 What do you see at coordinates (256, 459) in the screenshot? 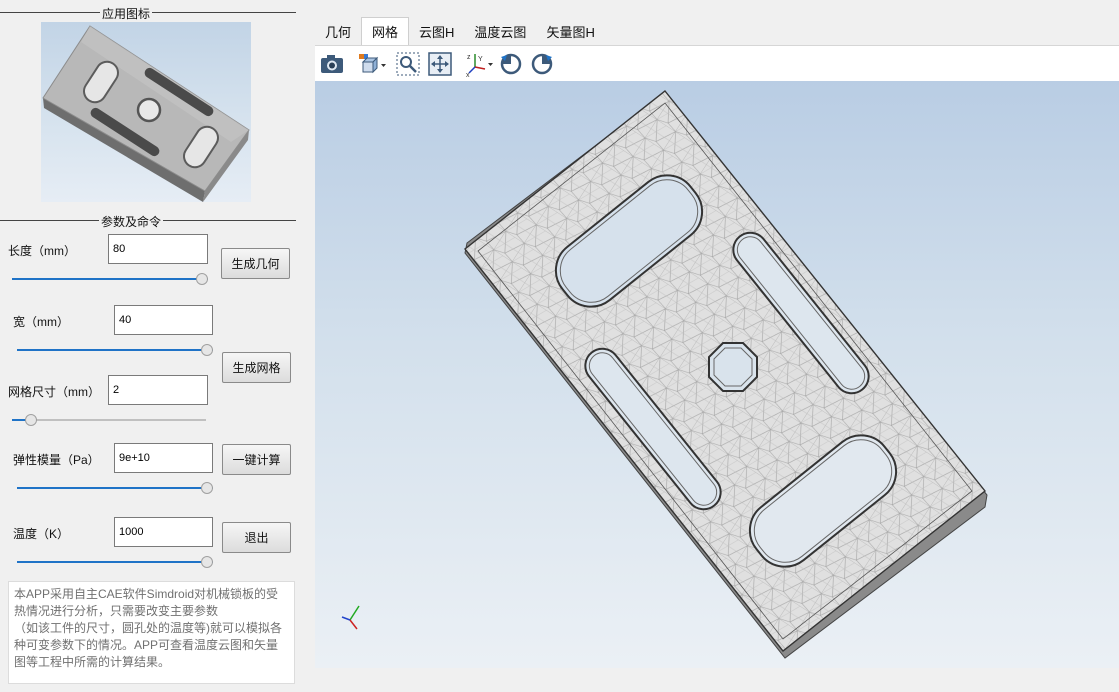
I see `compute-button: 一键计算` at bounding box center [256, 459].